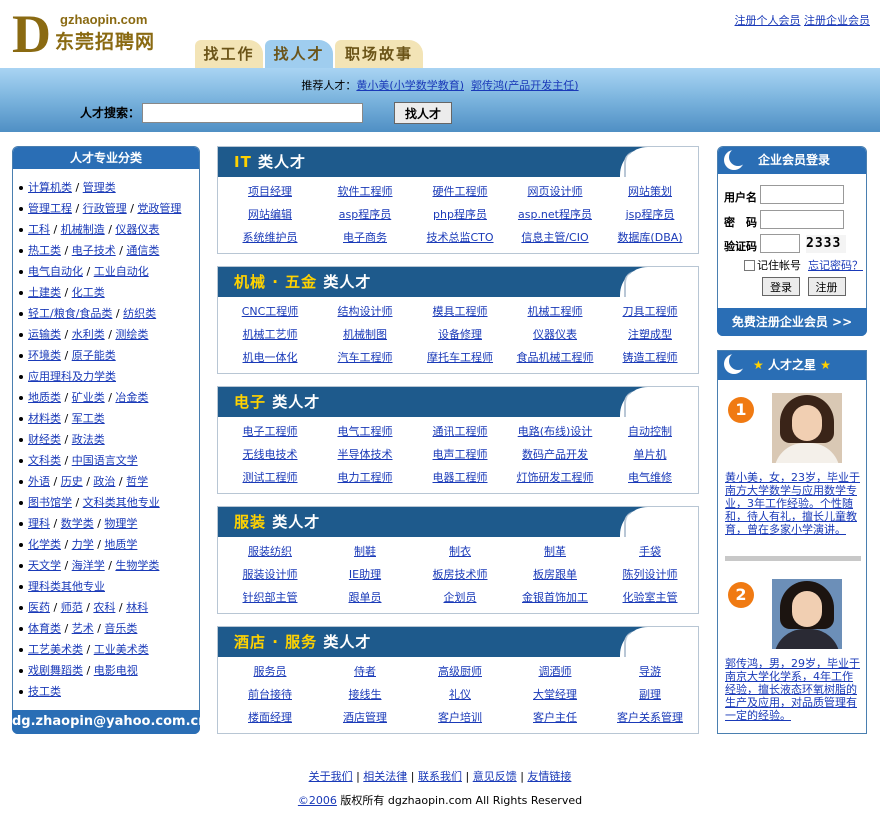  What do you see at coordinates (44, 418) in the screenshot?
I see `category-link: 材料类` at bounding box center [44, 418].